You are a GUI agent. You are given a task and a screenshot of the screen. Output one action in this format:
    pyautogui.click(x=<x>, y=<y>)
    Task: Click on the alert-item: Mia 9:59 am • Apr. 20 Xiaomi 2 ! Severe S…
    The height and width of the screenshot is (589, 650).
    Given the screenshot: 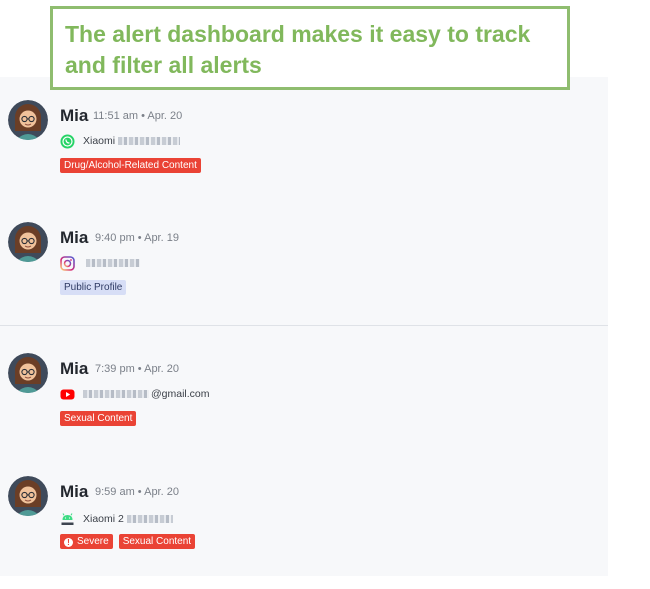 What is the action you would take?
    pyautogui.click(x=308, y=521)
    